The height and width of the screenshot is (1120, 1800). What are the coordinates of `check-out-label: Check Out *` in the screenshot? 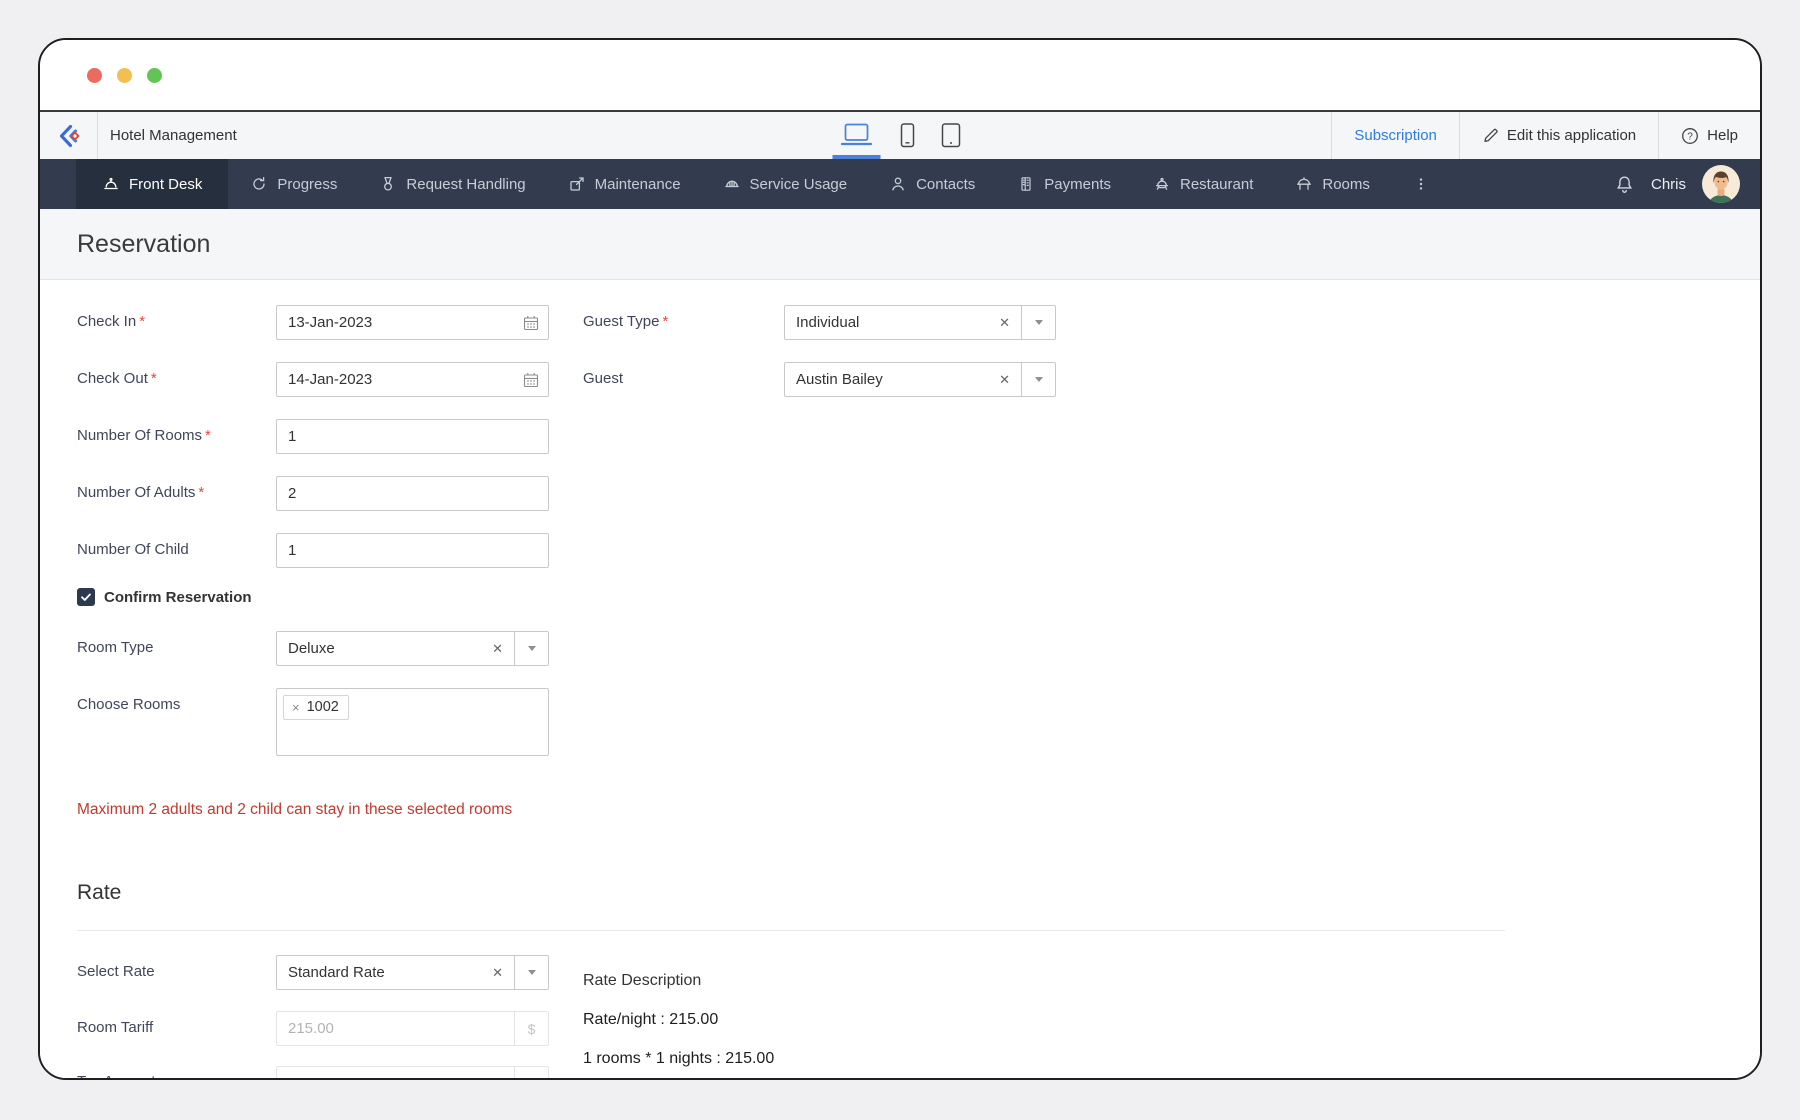 It's located at (117, 378).